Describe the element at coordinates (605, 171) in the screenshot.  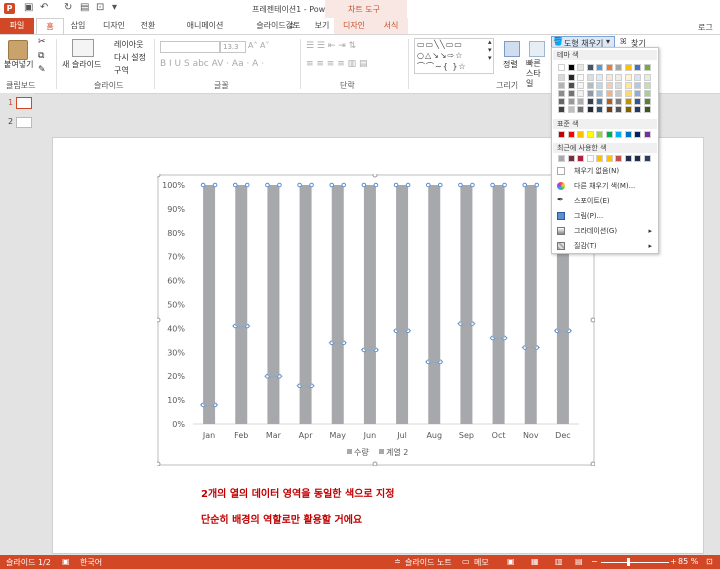
I see `no-fill-option: 채우기 없음(N)` at that location.